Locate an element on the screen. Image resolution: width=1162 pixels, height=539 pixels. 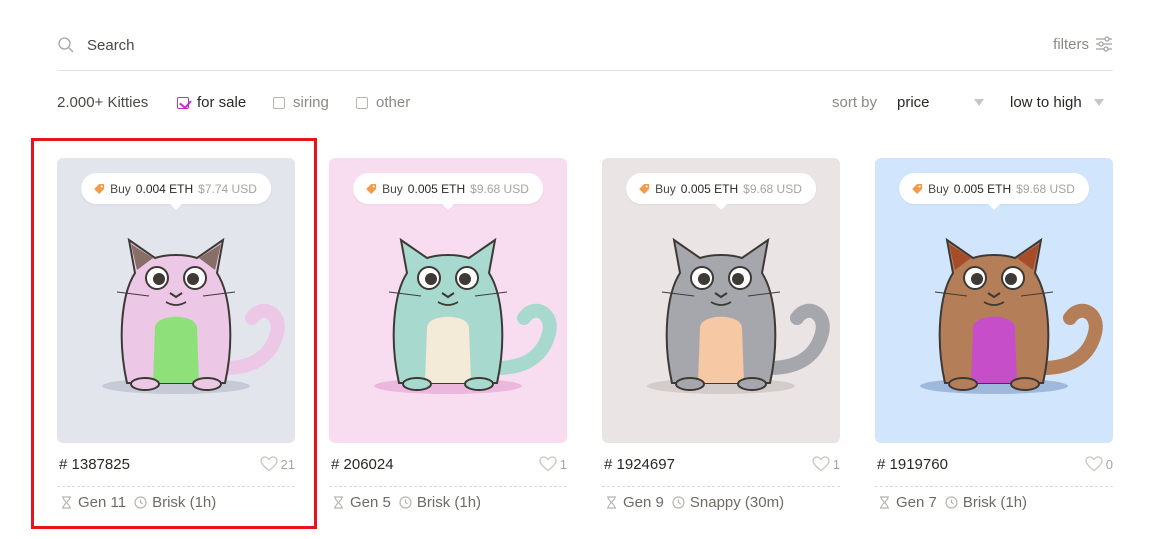
generation: Gen 11 is located at coordinates (93, 502).